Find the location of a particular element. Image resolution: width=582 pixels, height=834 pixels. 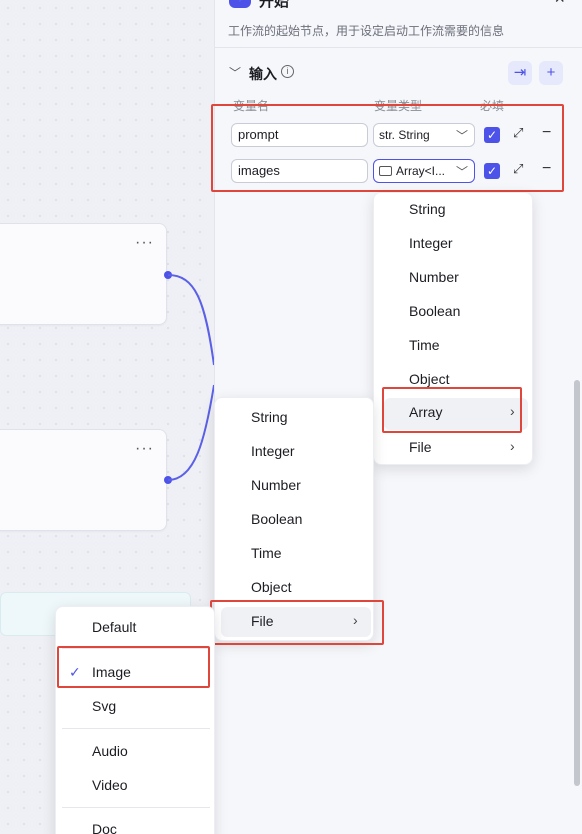

menu-item-svg: Svg is located at coordinates (136, 707).